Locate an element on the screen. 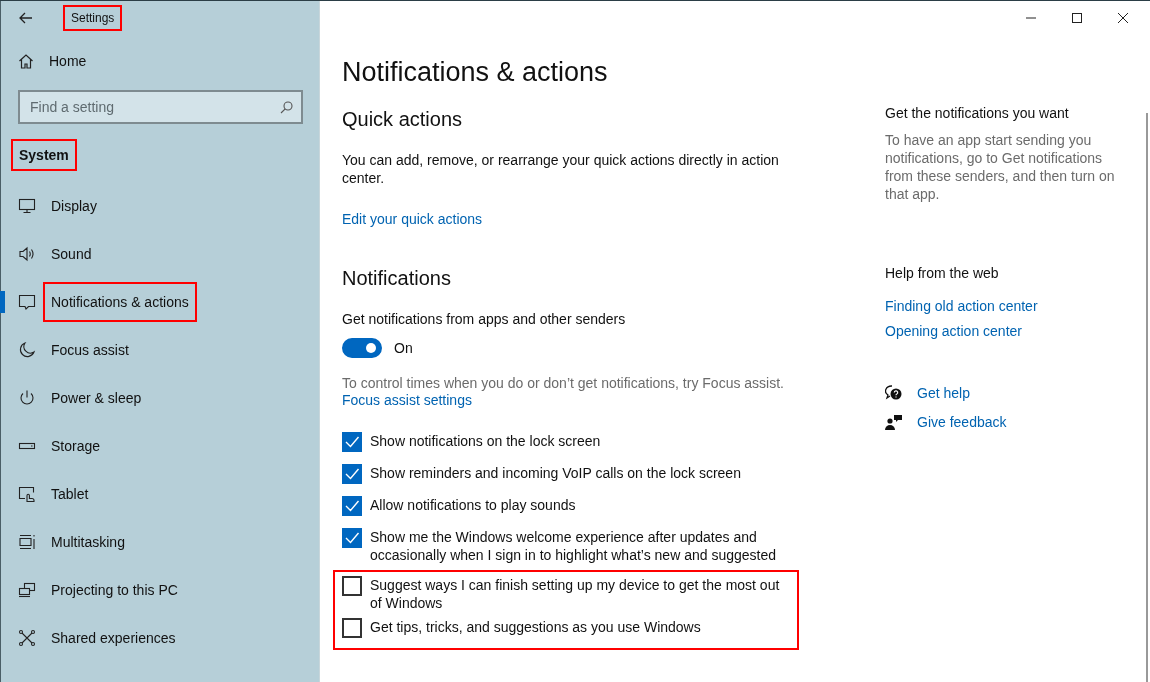  section-heading: Quick actions is located at coordinates (403, 119).